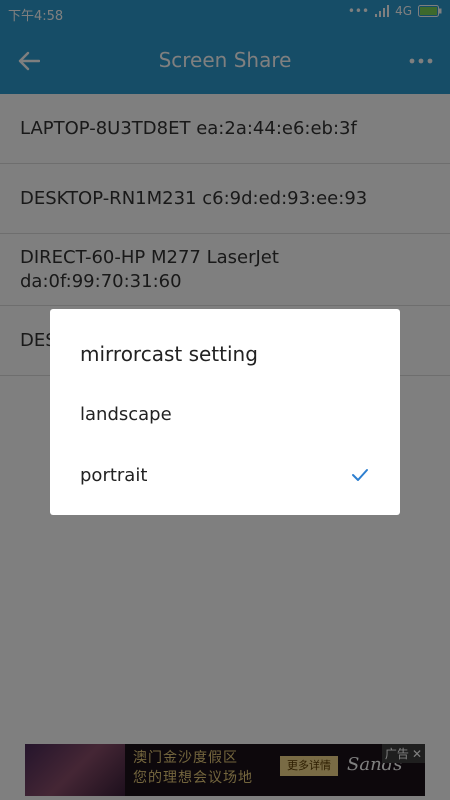 The height and width of the screenshot is (800, 450). Describe the element at coordinates (360, 475) in the screenshot. I see `checkmark-icon` at that location.